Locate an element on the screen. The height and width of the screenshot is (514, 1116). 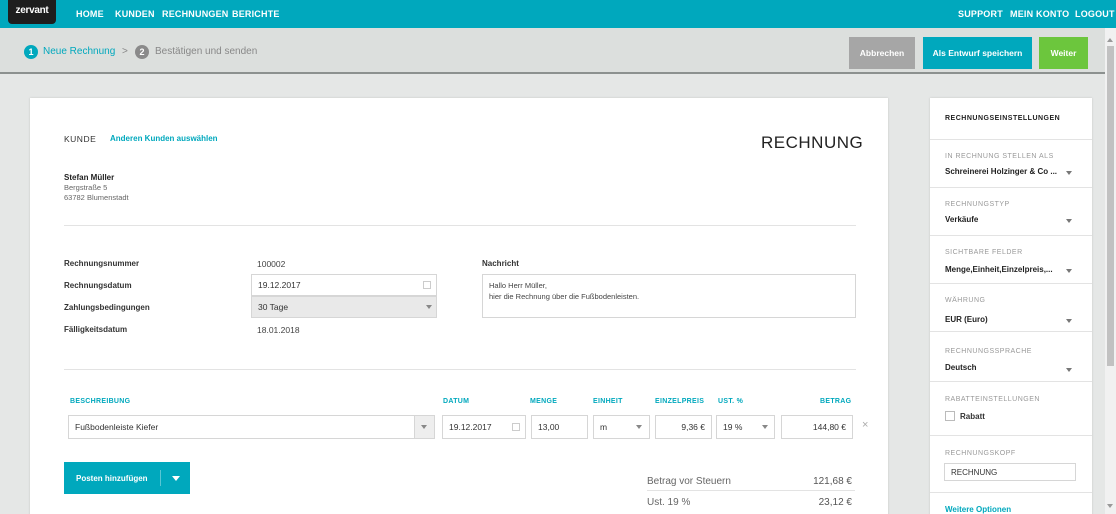
step-1-label: Neue Rechnung is located at coordinates (79, 52).